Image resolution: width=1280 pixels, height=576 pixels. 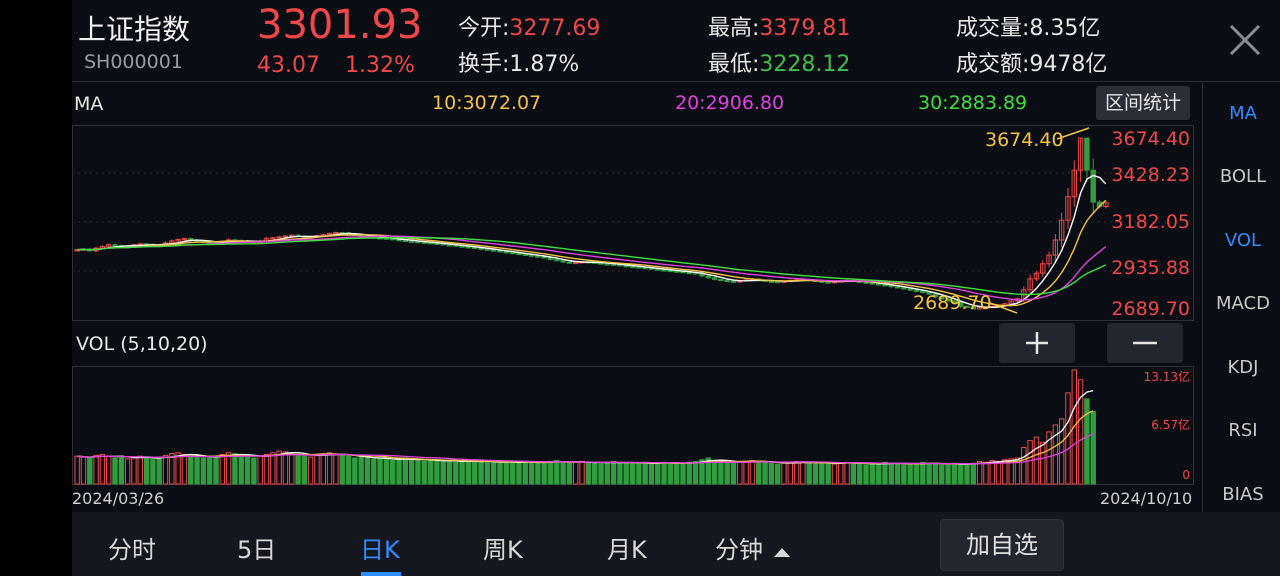 What do you see at coordinates (132, 547) in the screenshot?
I see `tab-intraday: 分时` at bounding box center [132, 547].